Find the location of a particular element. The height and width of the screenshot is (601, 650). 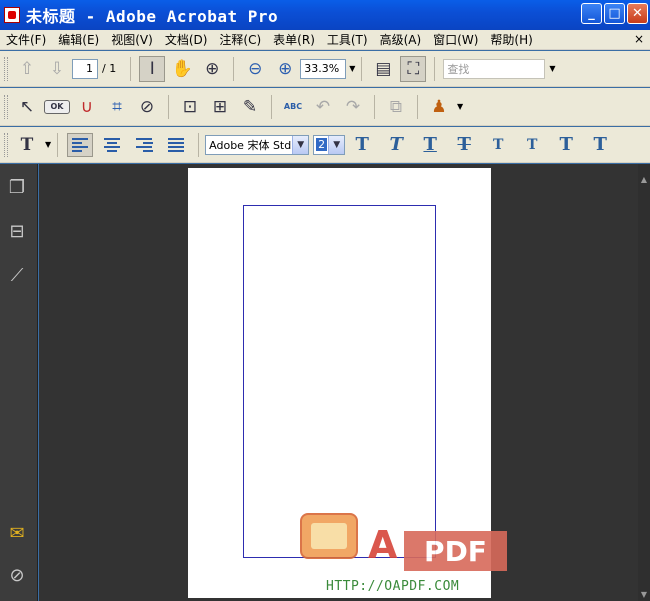

subscript-text-icon: T is located at coordinates (532, 145).